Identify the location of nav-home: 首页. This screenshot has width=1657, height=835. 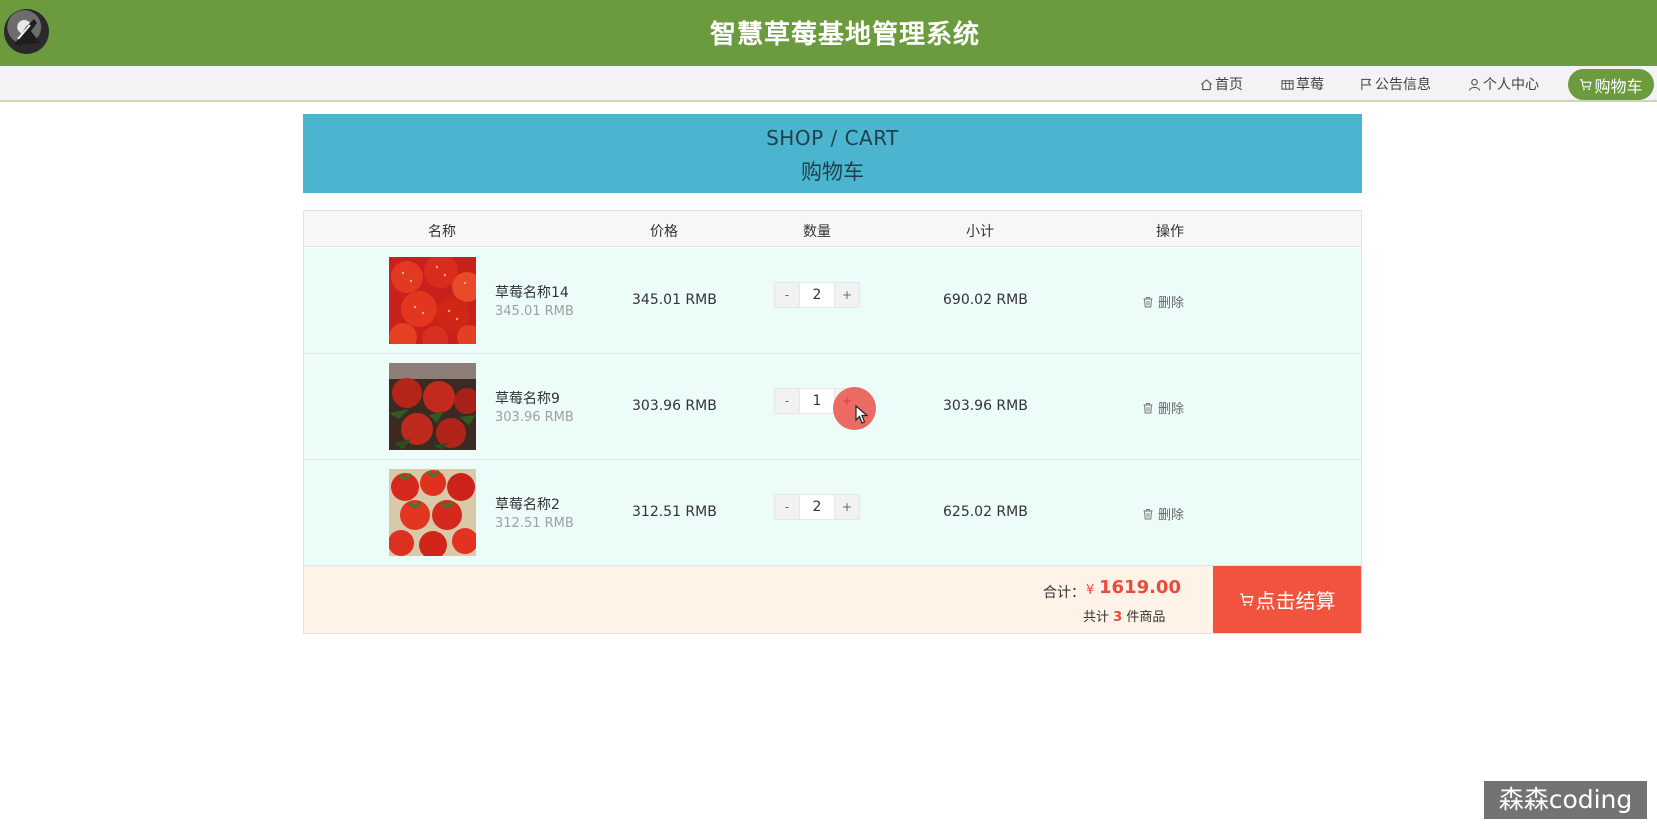
(1221, 84).